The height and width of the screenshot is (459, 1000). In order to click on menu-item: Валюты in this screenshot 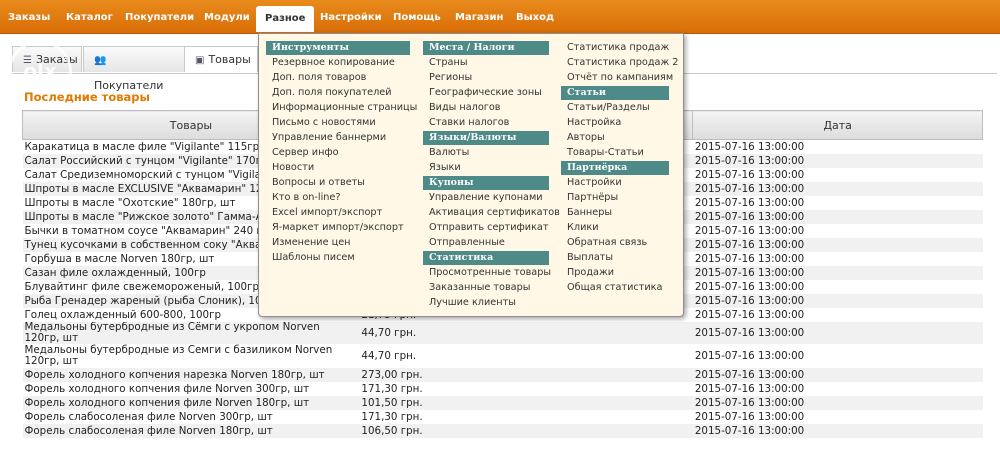, I will do `click(486, 152)`.